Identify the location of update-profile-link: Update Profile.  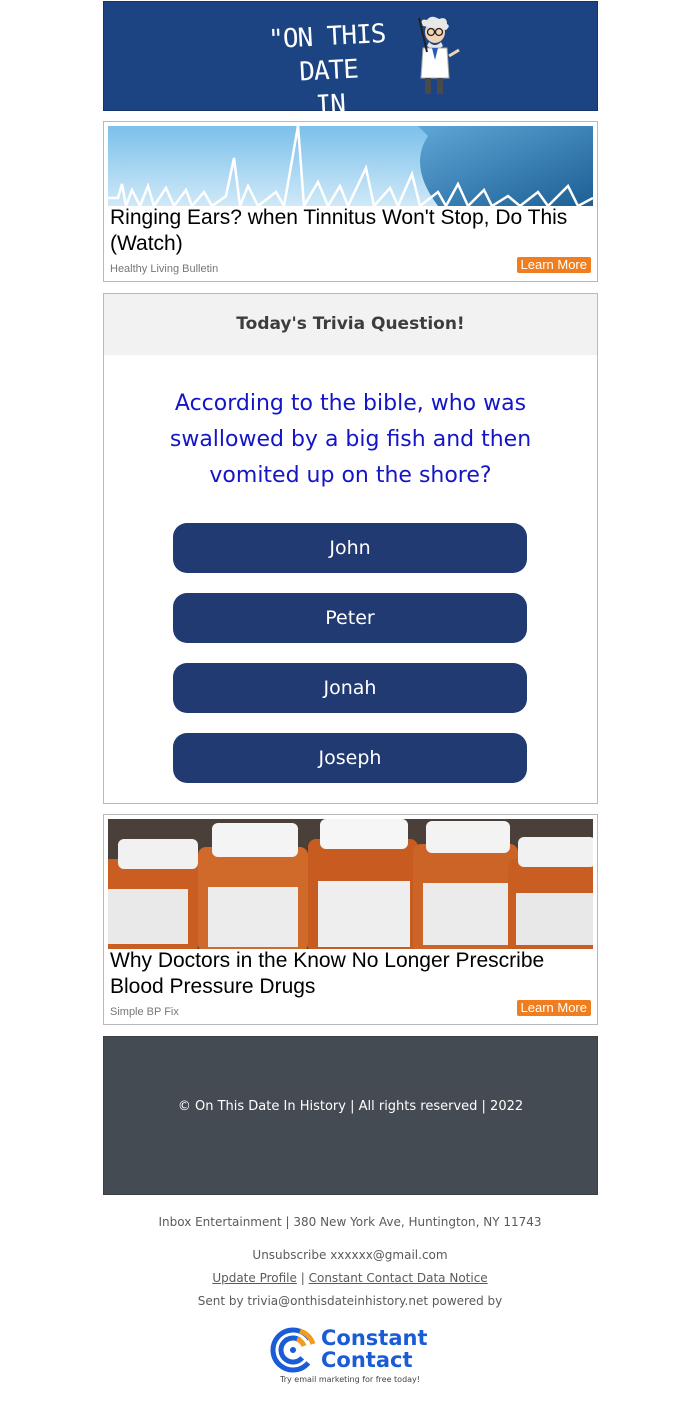
(254, 1278).